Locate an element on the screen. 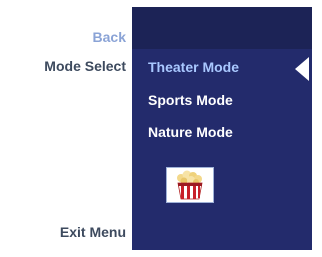 The width and height of the screenshot is (322, 257). popcorn-icon is located at coordinates (190, 185).